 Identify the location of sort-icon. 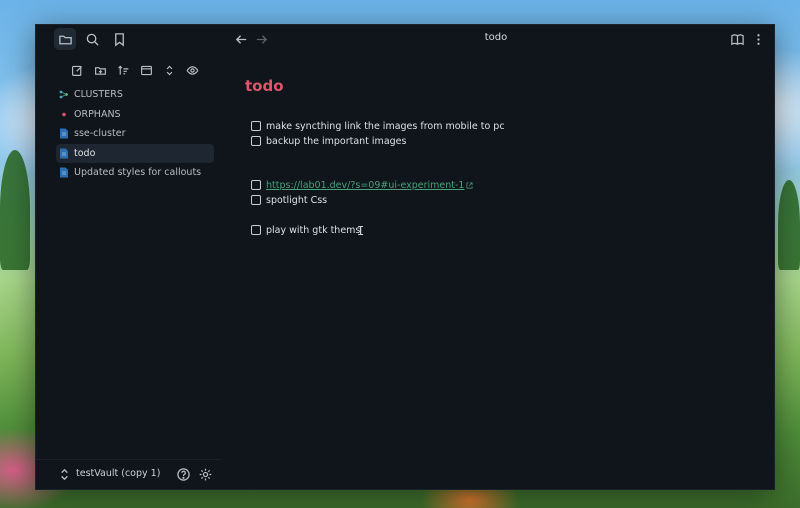
(123, 70).